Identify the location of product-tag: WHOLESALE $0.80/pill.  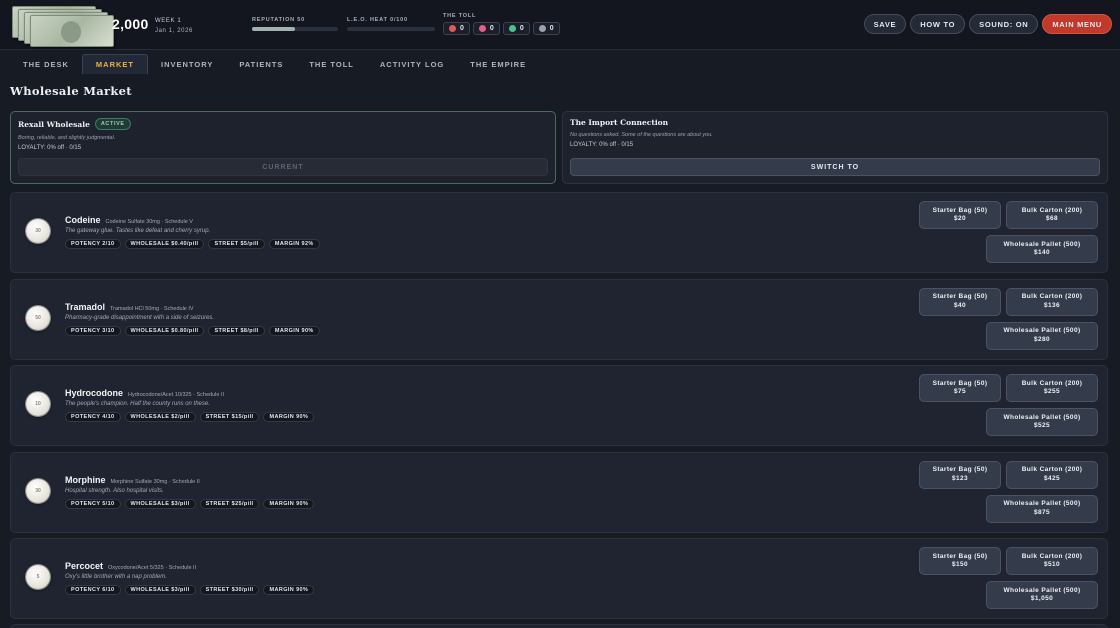
(164, 330).